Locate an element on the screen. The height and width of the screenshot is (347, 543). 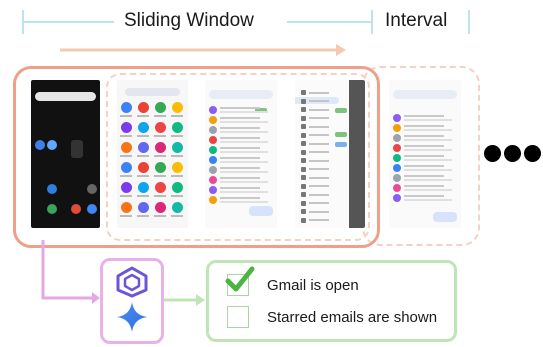
screenshot-home-screen is located at coordinates (65, 154).